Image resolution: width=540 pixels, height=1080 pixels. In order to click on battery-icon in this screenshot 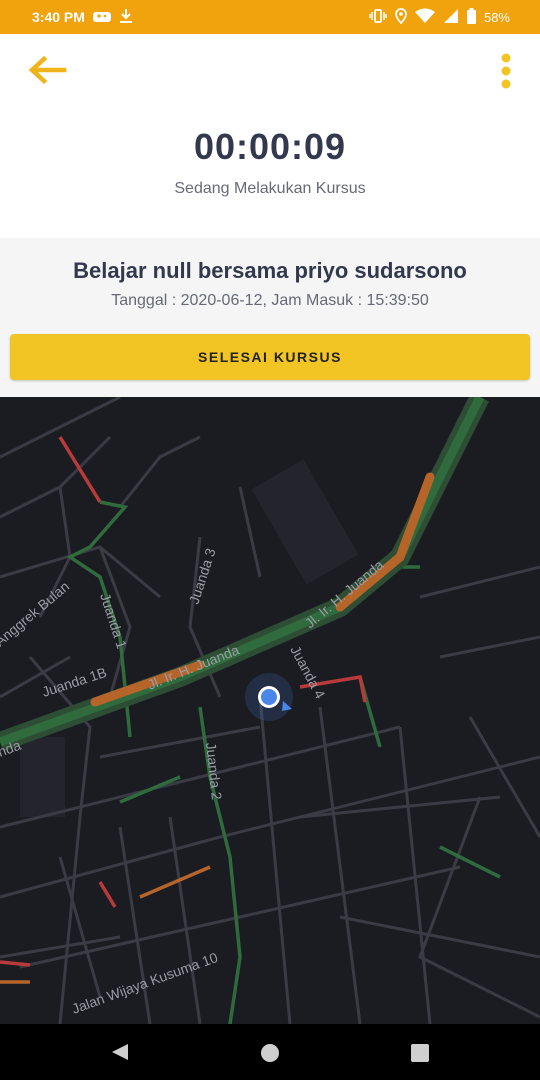, I will do `click(471, 17)`.